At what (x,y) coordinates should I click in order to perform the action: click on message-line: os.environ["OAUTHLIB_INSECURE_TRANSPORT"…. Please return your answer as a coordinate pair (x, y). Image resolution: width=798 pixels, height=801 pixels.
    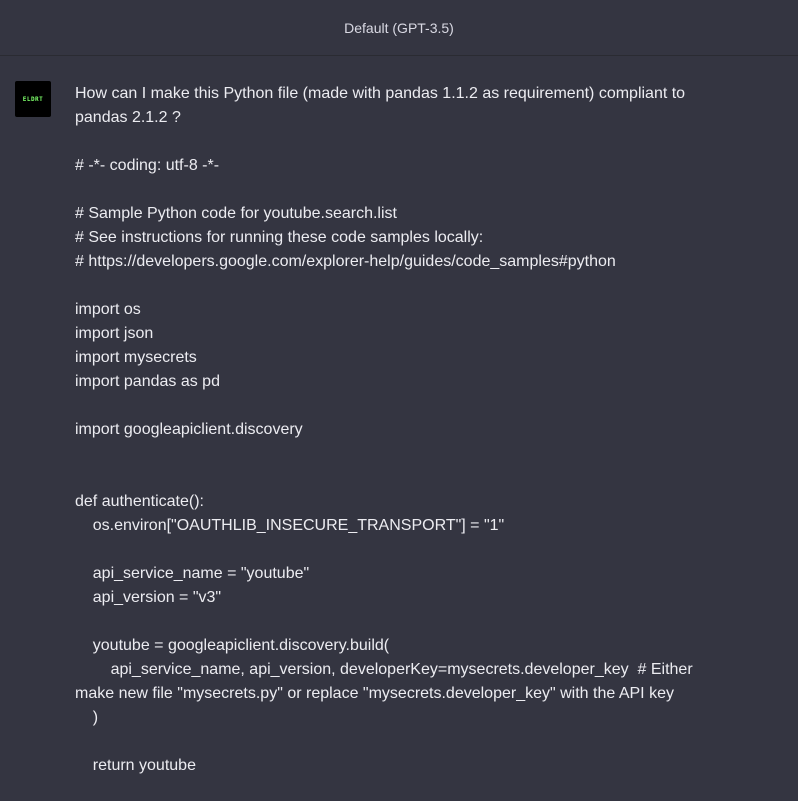
    Looking at the image, I should click on (290, 525).